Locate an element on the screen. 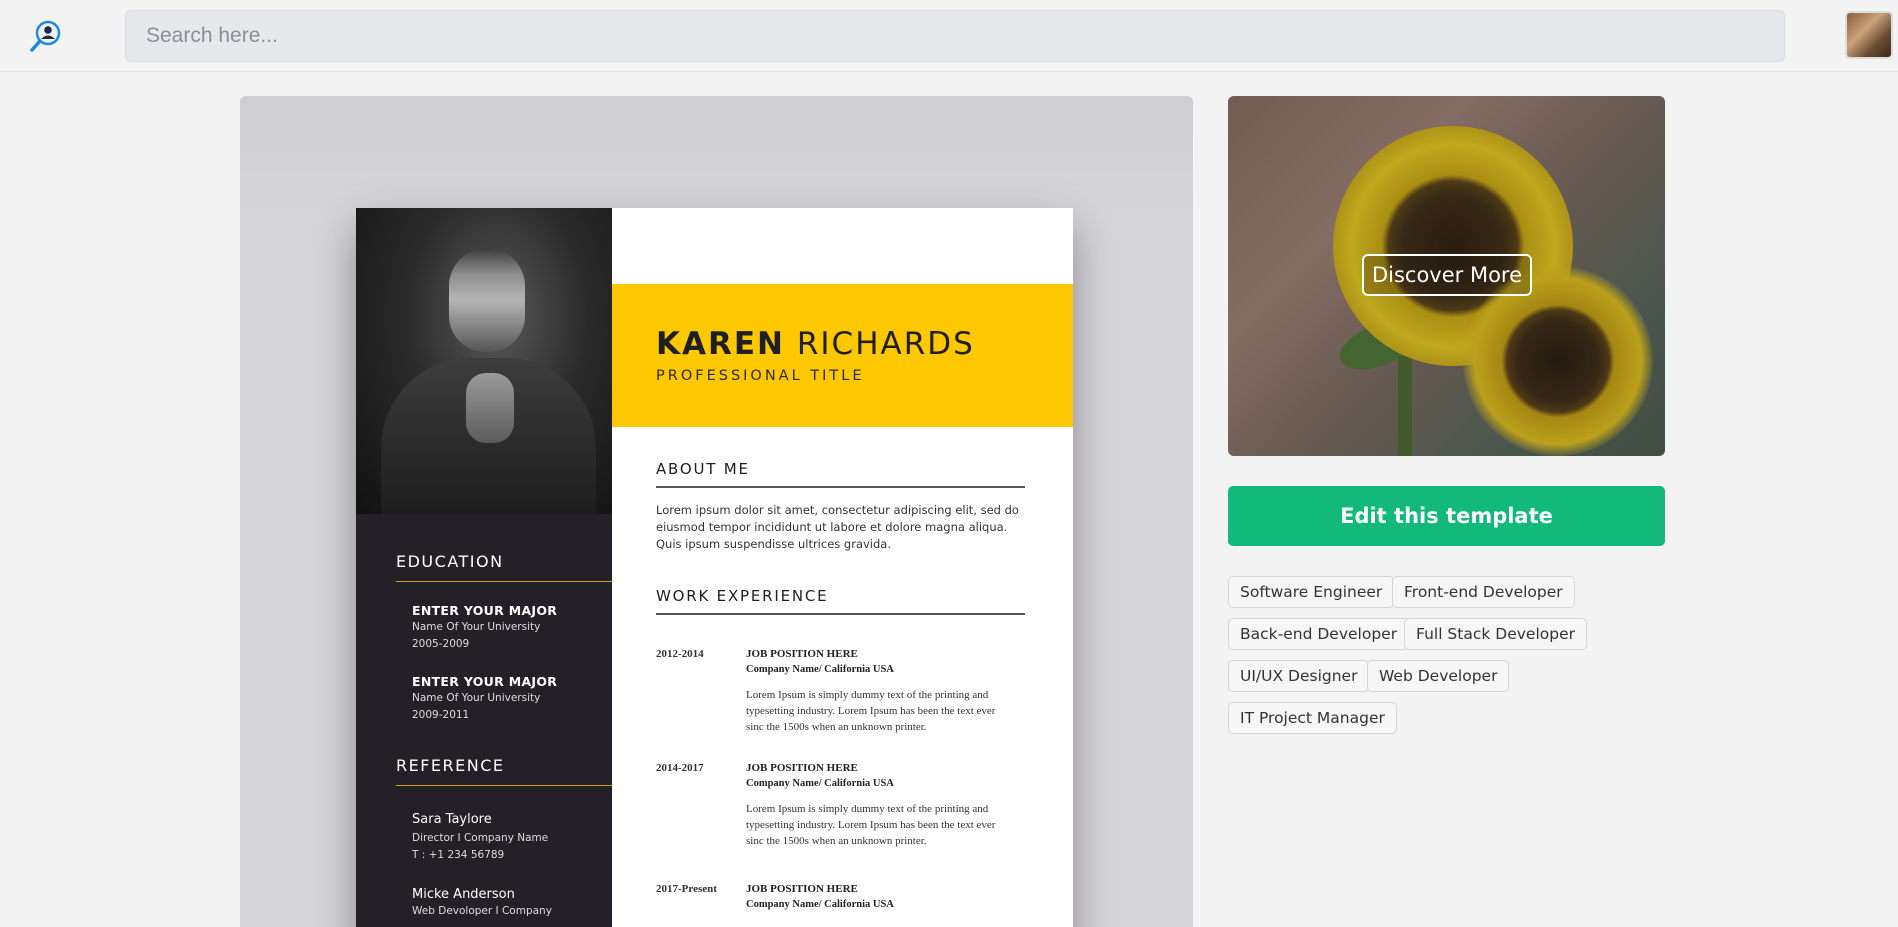 This screenshot has width=1898, height=927. reference-phone: T : +1 234 56789 is located at coordinates (458, 855).